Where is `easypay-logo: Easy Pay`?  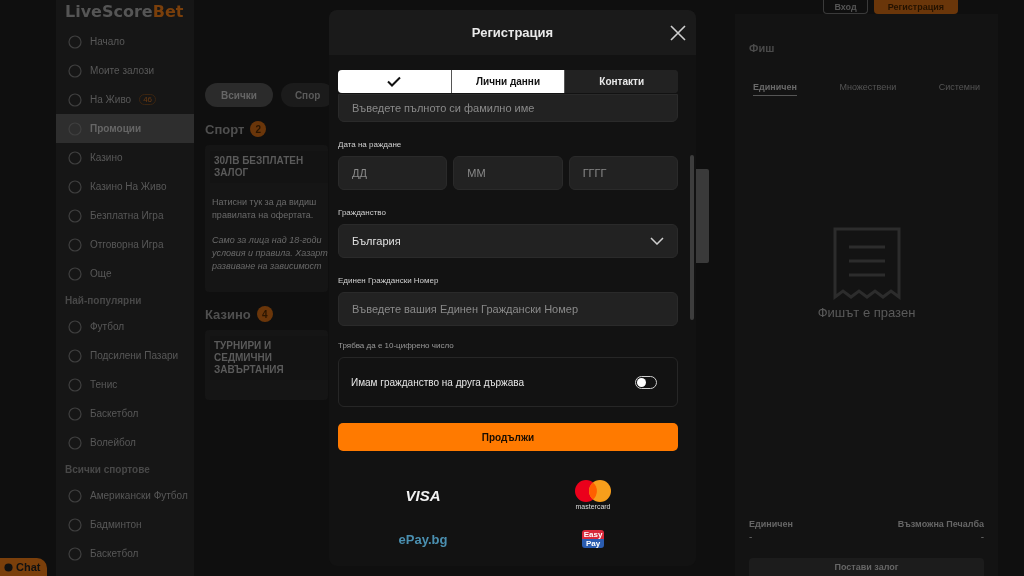
easypay-logo: Easy Pay is located at coordinates (593, 539).